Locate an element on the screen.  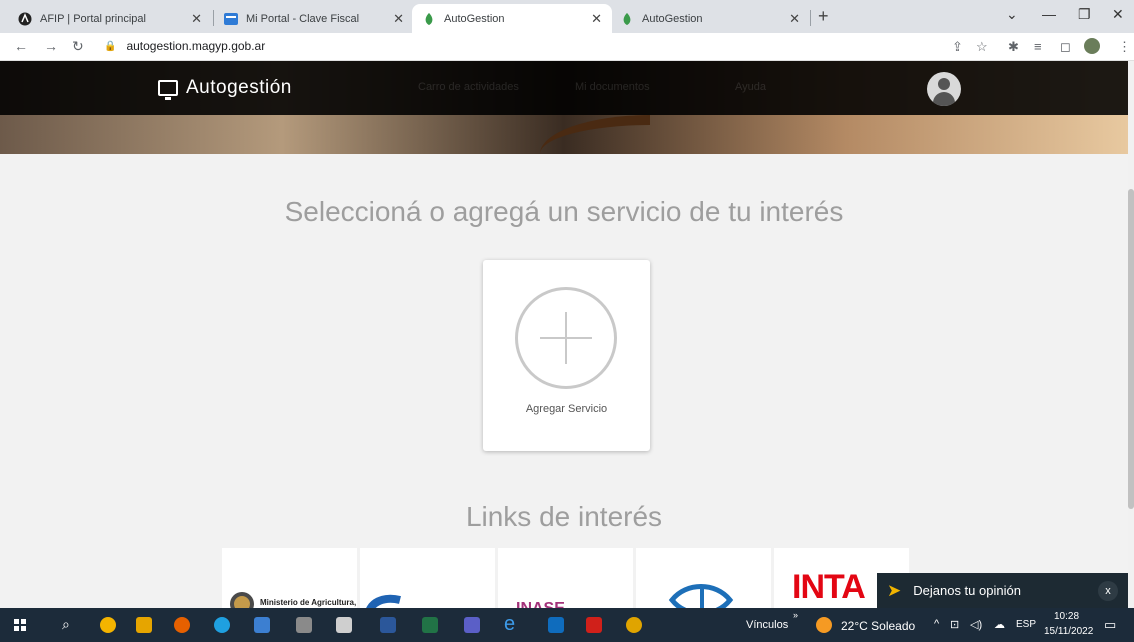
extensions-puzzle-icon: ✱ is located at coordinates (1013, 47).